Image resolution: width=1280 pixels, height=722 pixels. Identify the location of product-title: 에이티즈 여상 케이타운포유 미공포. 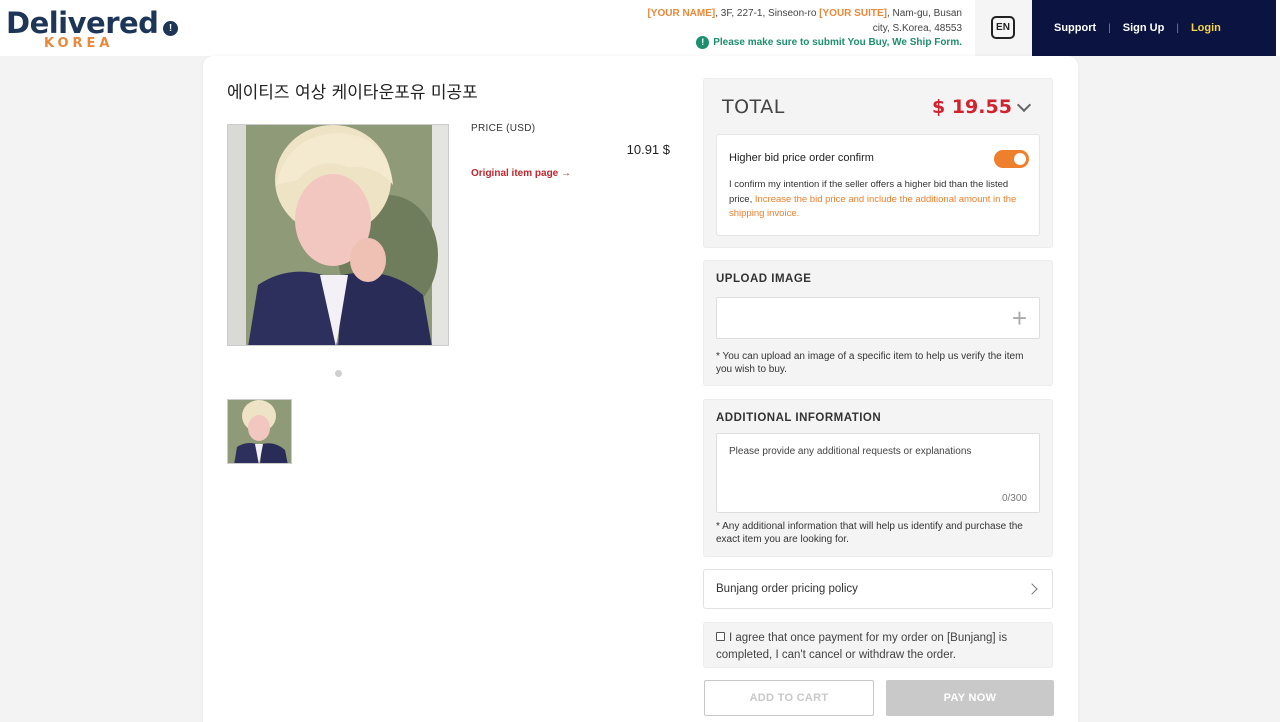
(352, 93).